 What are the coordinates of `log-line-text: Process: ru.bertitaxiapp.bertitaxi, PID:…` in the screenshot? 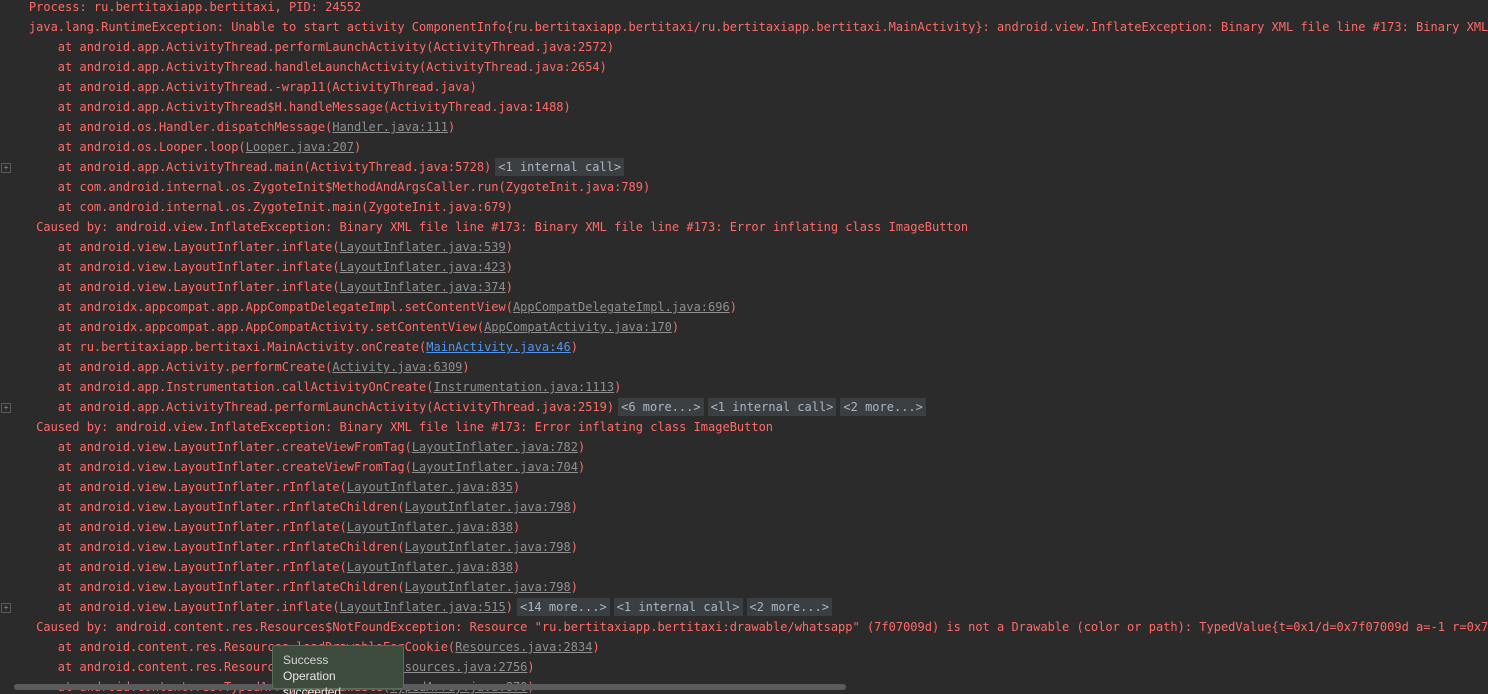 It's located at (195, 7).